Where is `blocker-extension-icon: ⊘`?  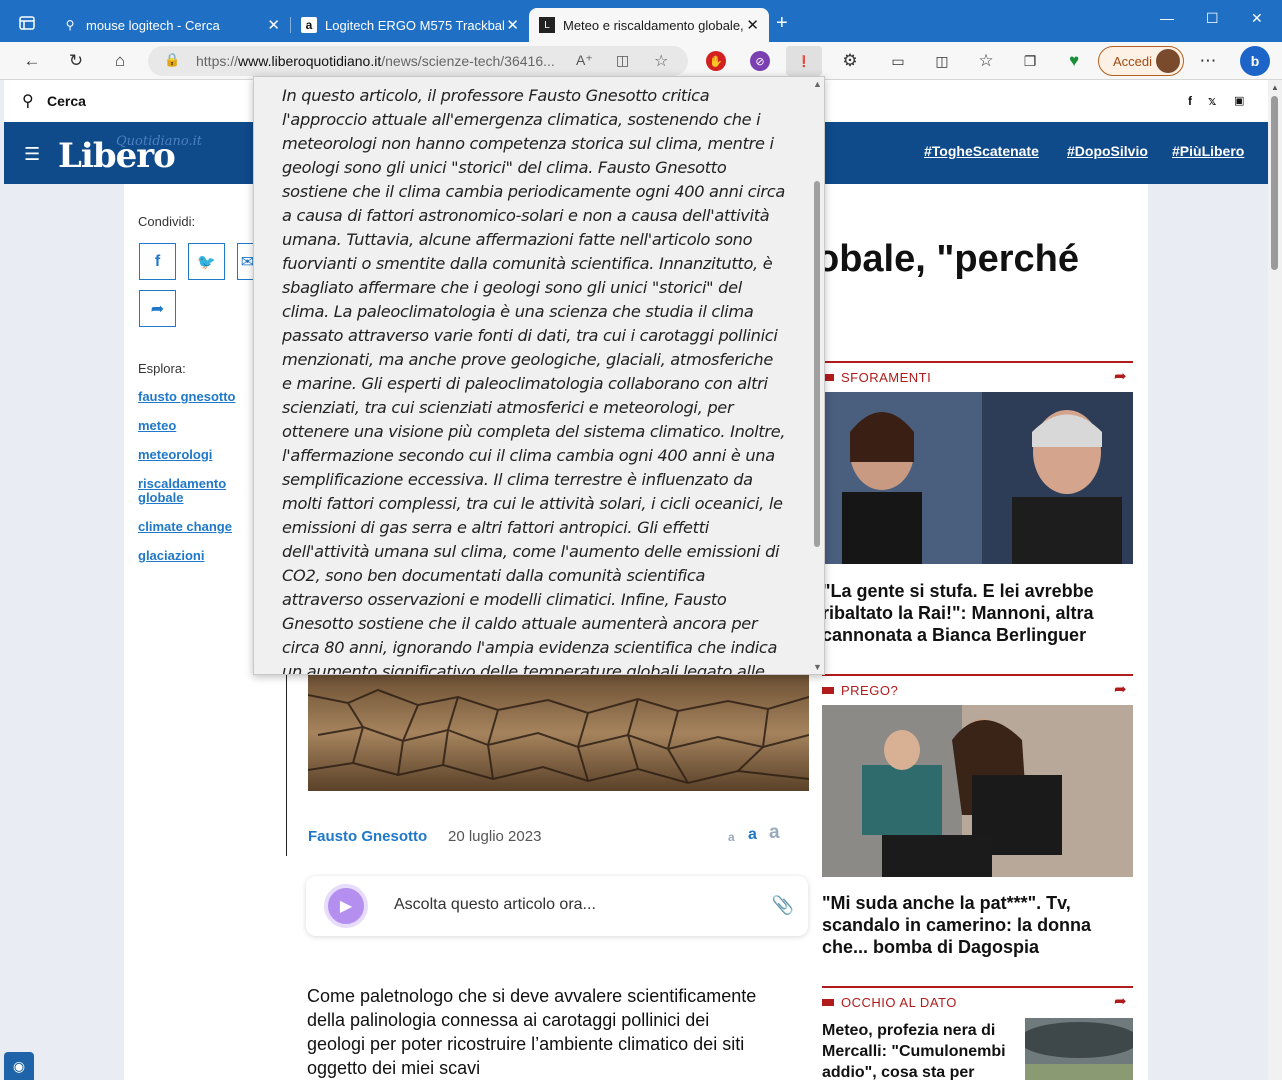 blocker-extension-icon: ⊘ is located at coordinates (760, 61).